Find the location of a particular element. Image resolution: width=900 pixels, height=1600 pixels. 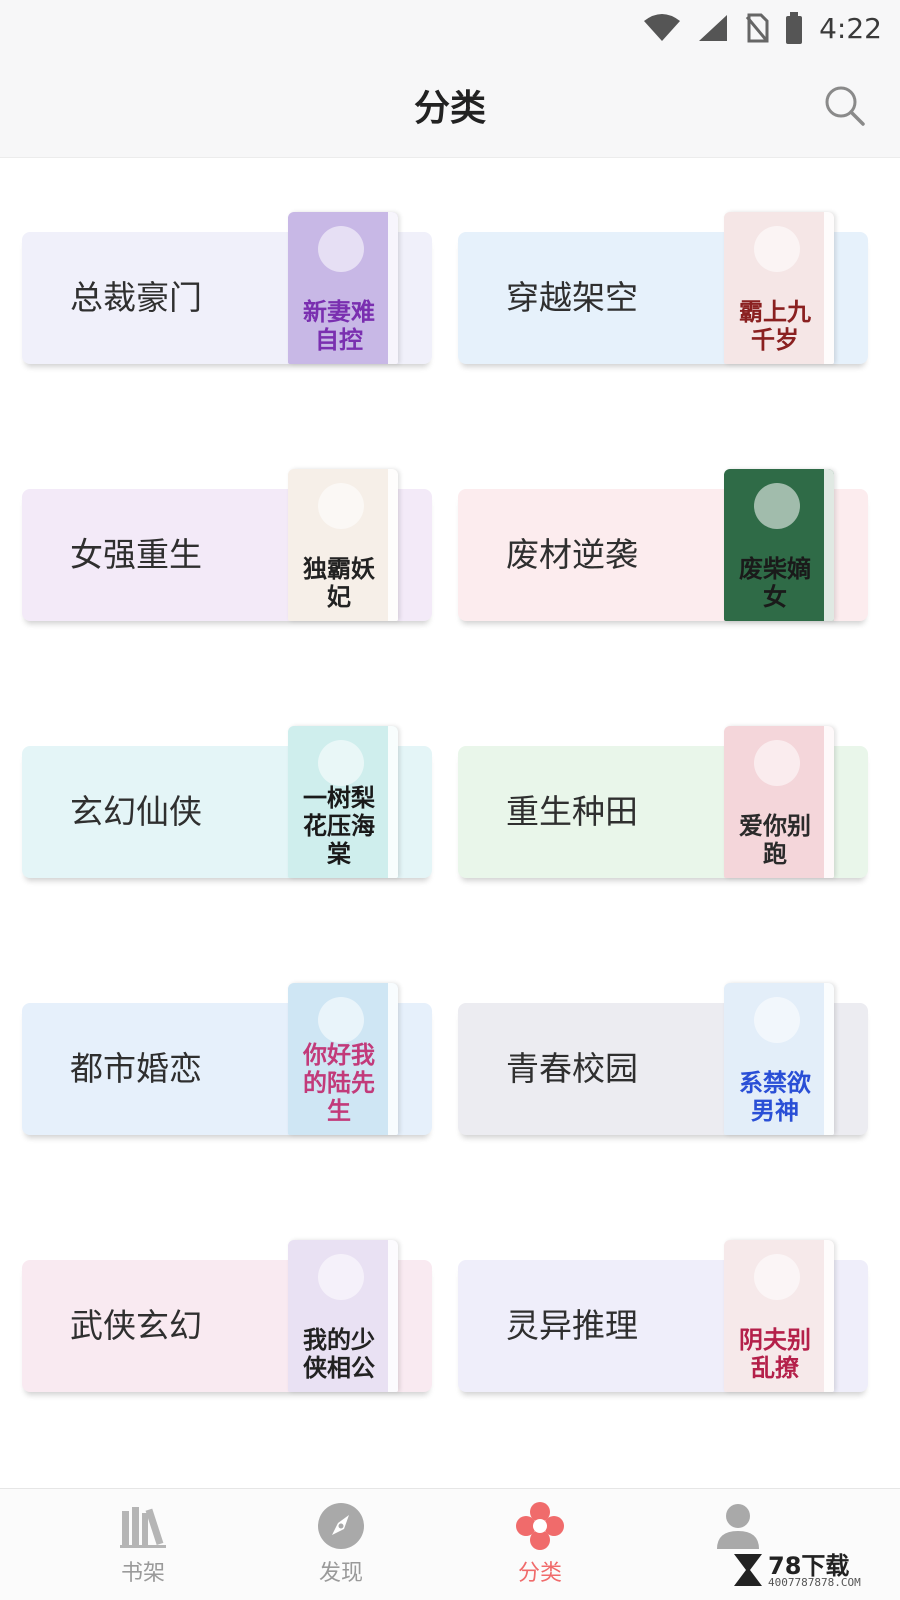

category-label: 女强重生 is located at coordinates (136, 554).